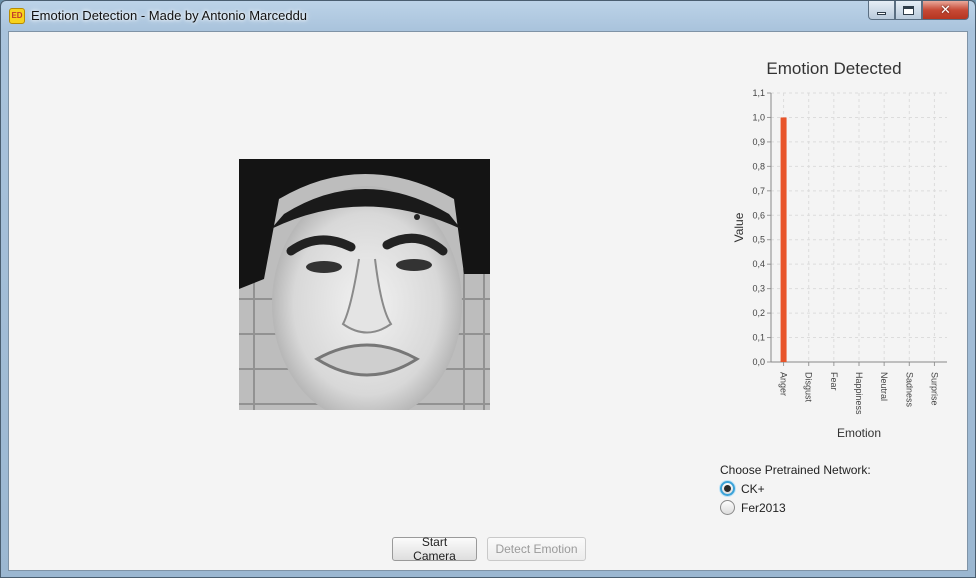 The height and width of the screenshot is (578, 976). What do you see at coordinates (758, 264) in the screenshot?
I see `y-tick-label: 0,4` at bounding box center [758, 264].